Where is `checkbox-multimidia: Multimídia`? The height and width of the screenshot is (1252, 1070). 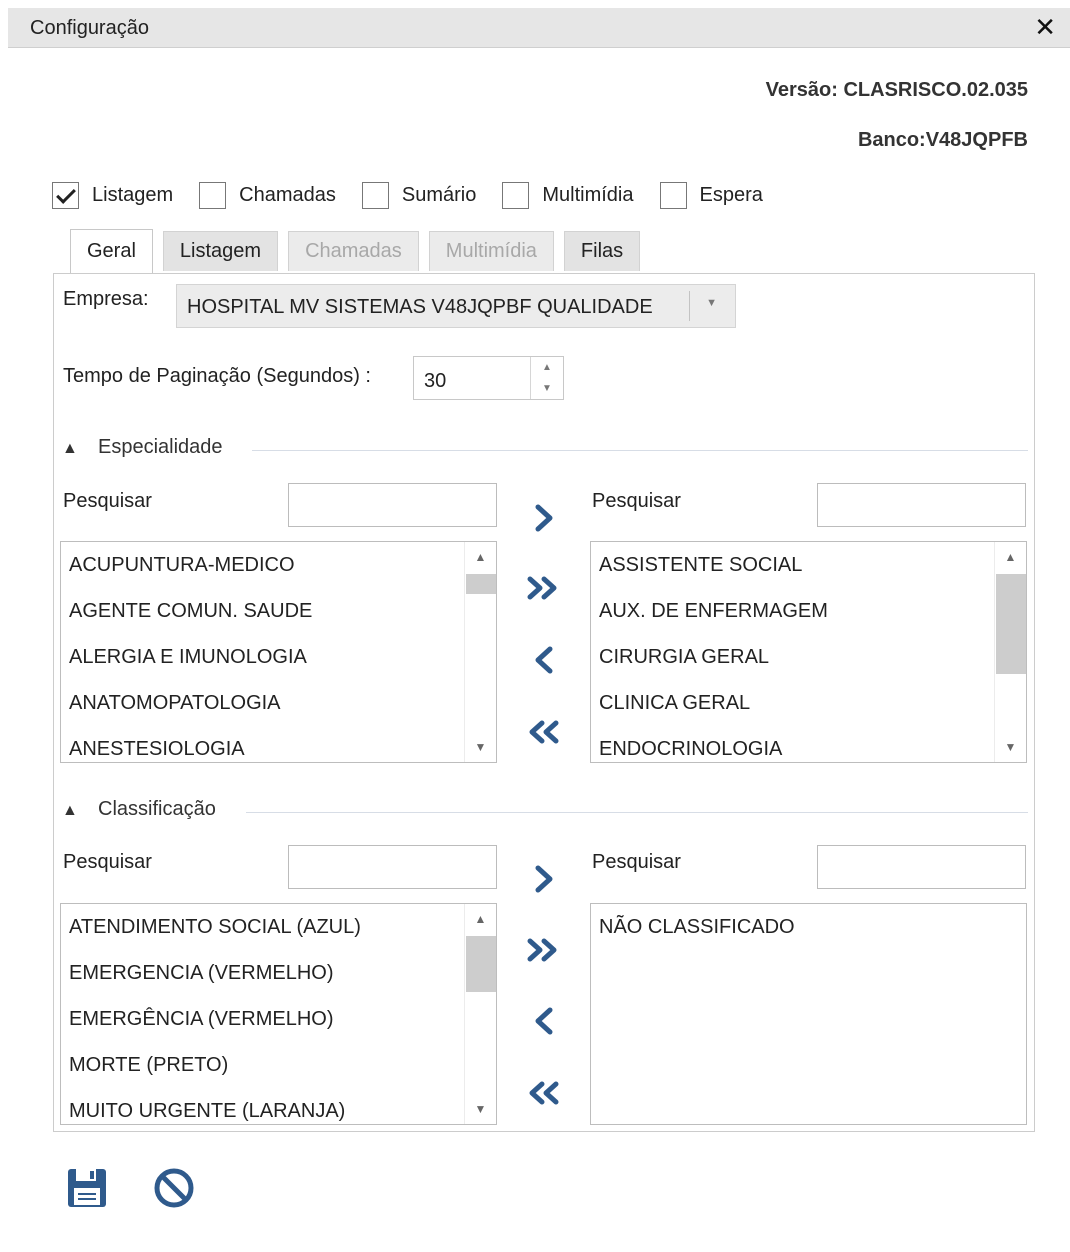 checkbox-multimidia: Multimídia is located at coordinates (568, 195).